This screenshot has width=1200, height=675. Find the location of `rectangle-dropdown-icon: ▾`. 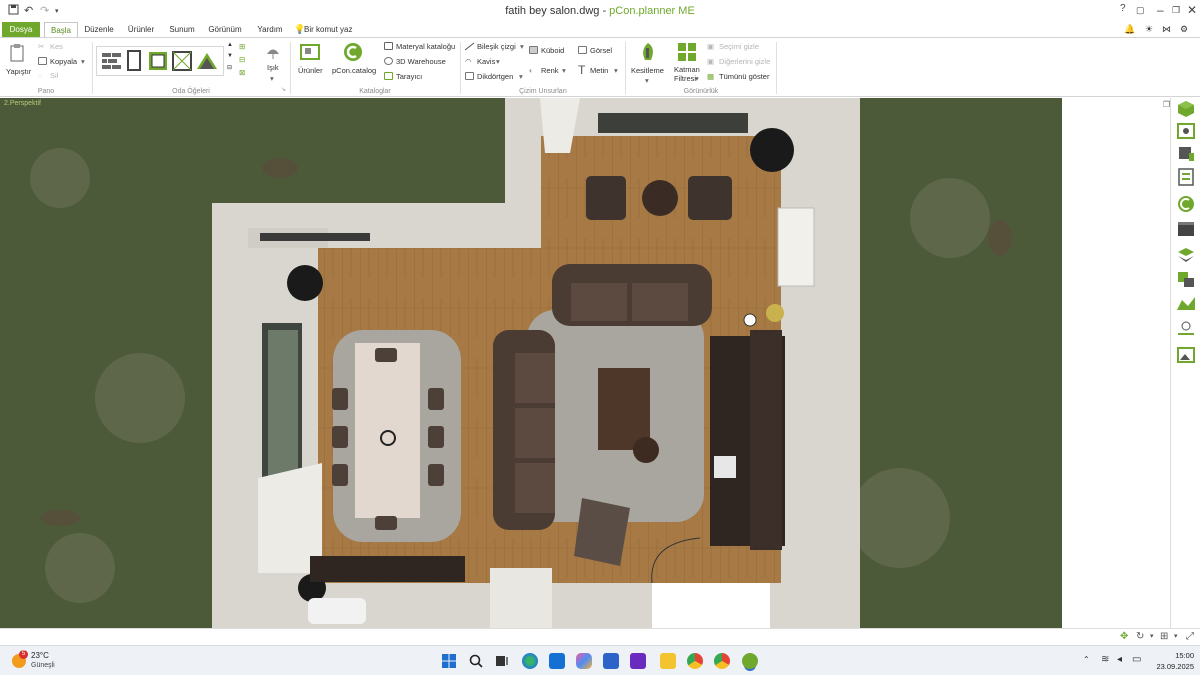

rectangle-dropdown-icon: ▾ is located at coordinates (521, 76).